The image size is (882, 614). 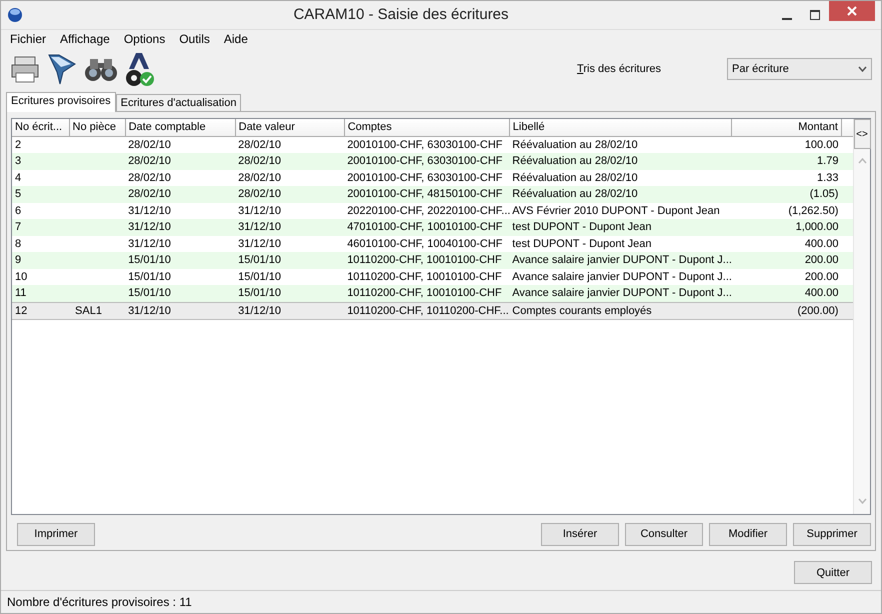 What do you see at coordinates (41, 227) in the screenshot?
I see `table-cell: 7` at bounding box center [41, 227].